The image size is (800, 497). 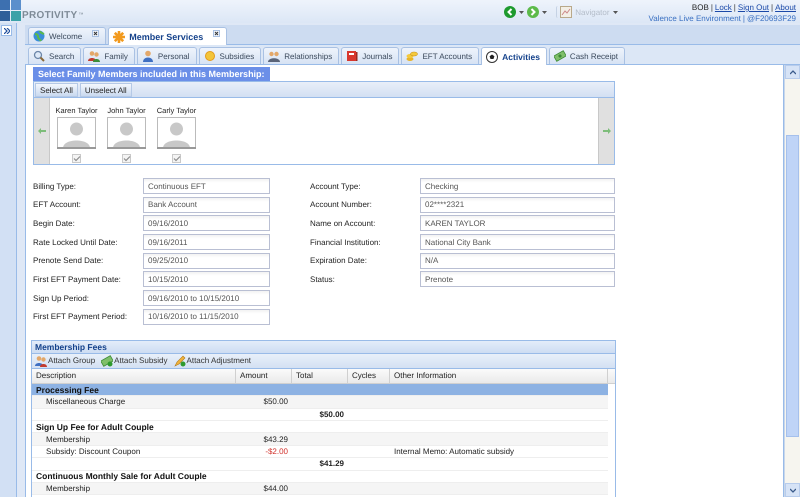 I want to click on group-row: Processing Fee, so click(x=320, y=390).